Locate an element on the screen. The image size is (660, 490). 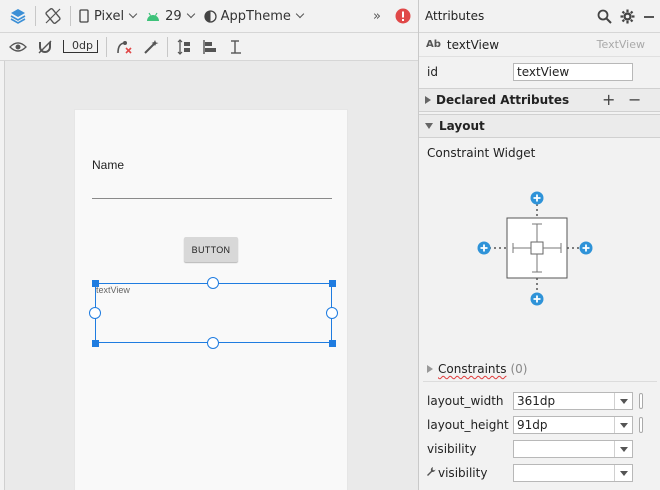
constraint-widget-label: Constraint Widget is located at coordinates (481, 153).